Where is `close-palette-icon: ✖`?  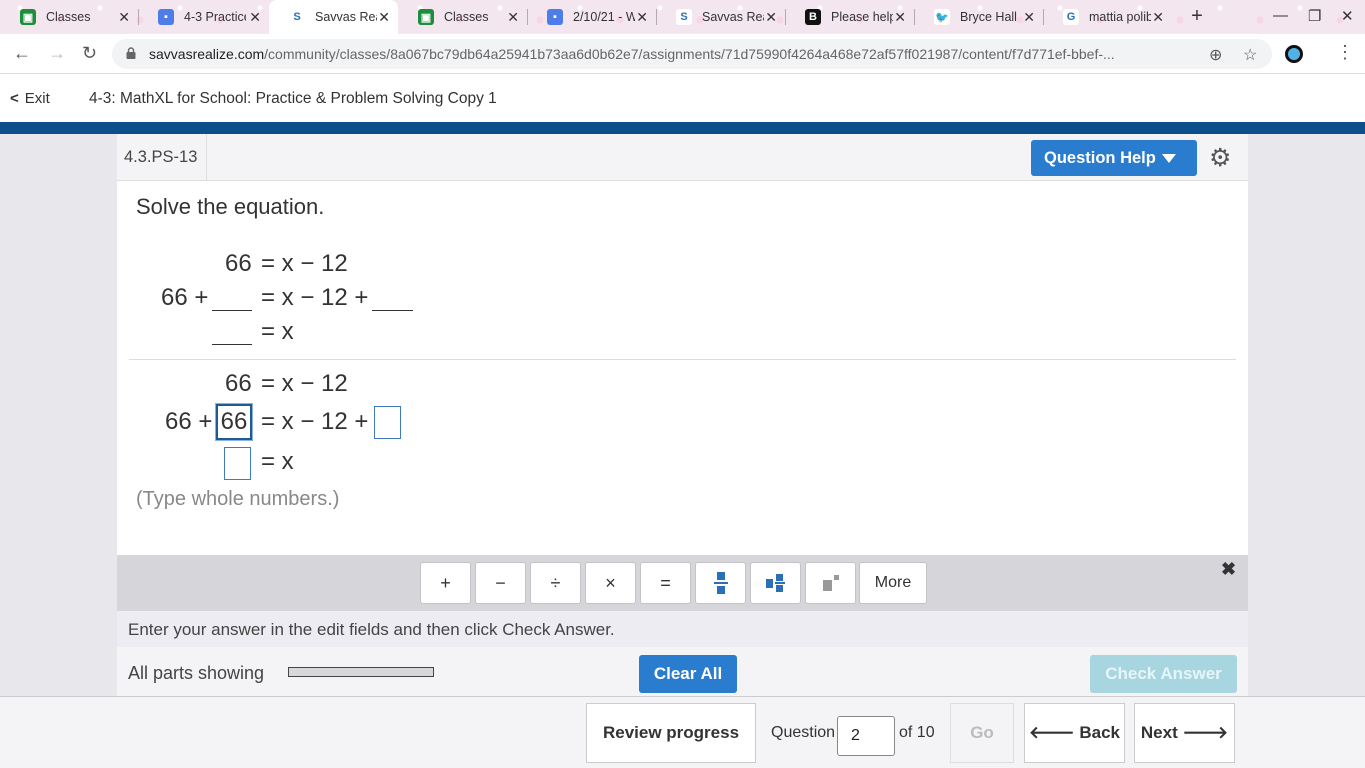 close-palette-icon: ✖ is located at coordinates (1228, 569).